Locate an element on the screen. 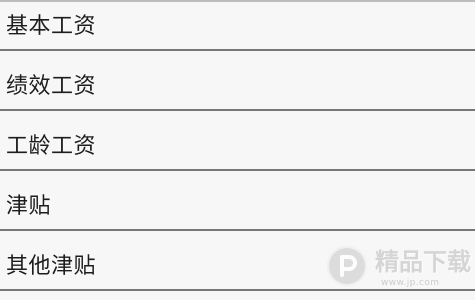 This screenshot has width=475, height=300. brand-p-icon is located at coordinates (347, 266).